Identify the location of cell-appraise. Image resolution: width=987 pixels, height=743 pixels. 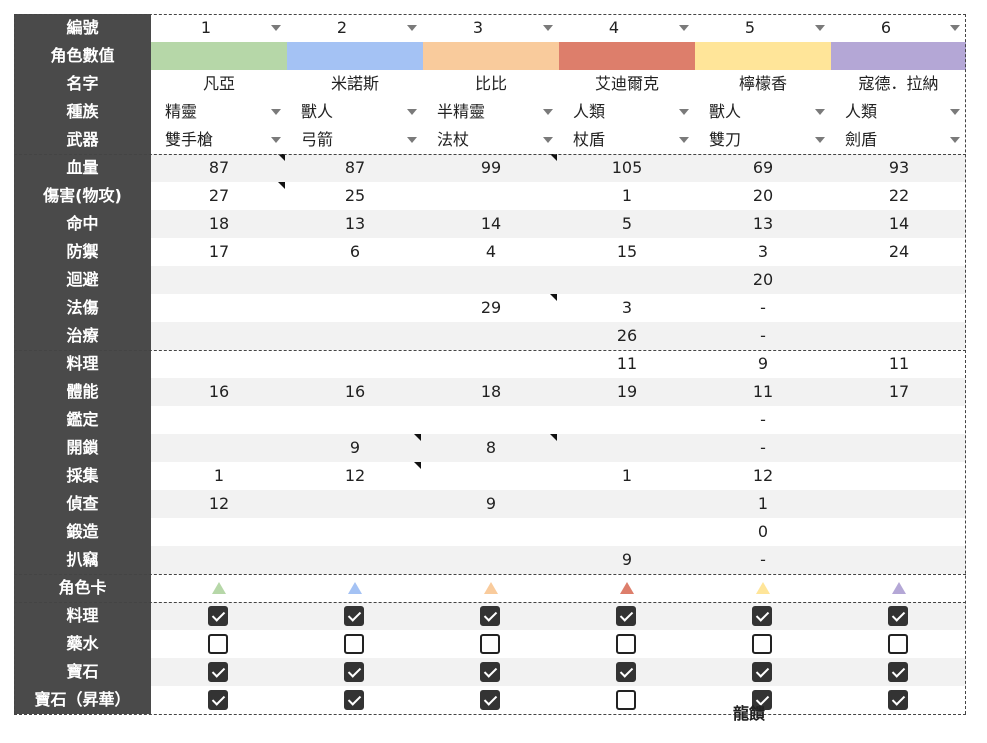
(627, 420).